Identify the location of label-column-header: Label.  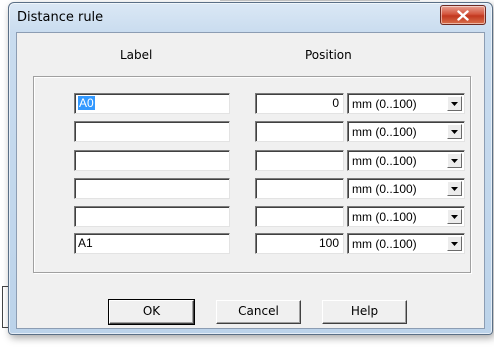
(136, 55).